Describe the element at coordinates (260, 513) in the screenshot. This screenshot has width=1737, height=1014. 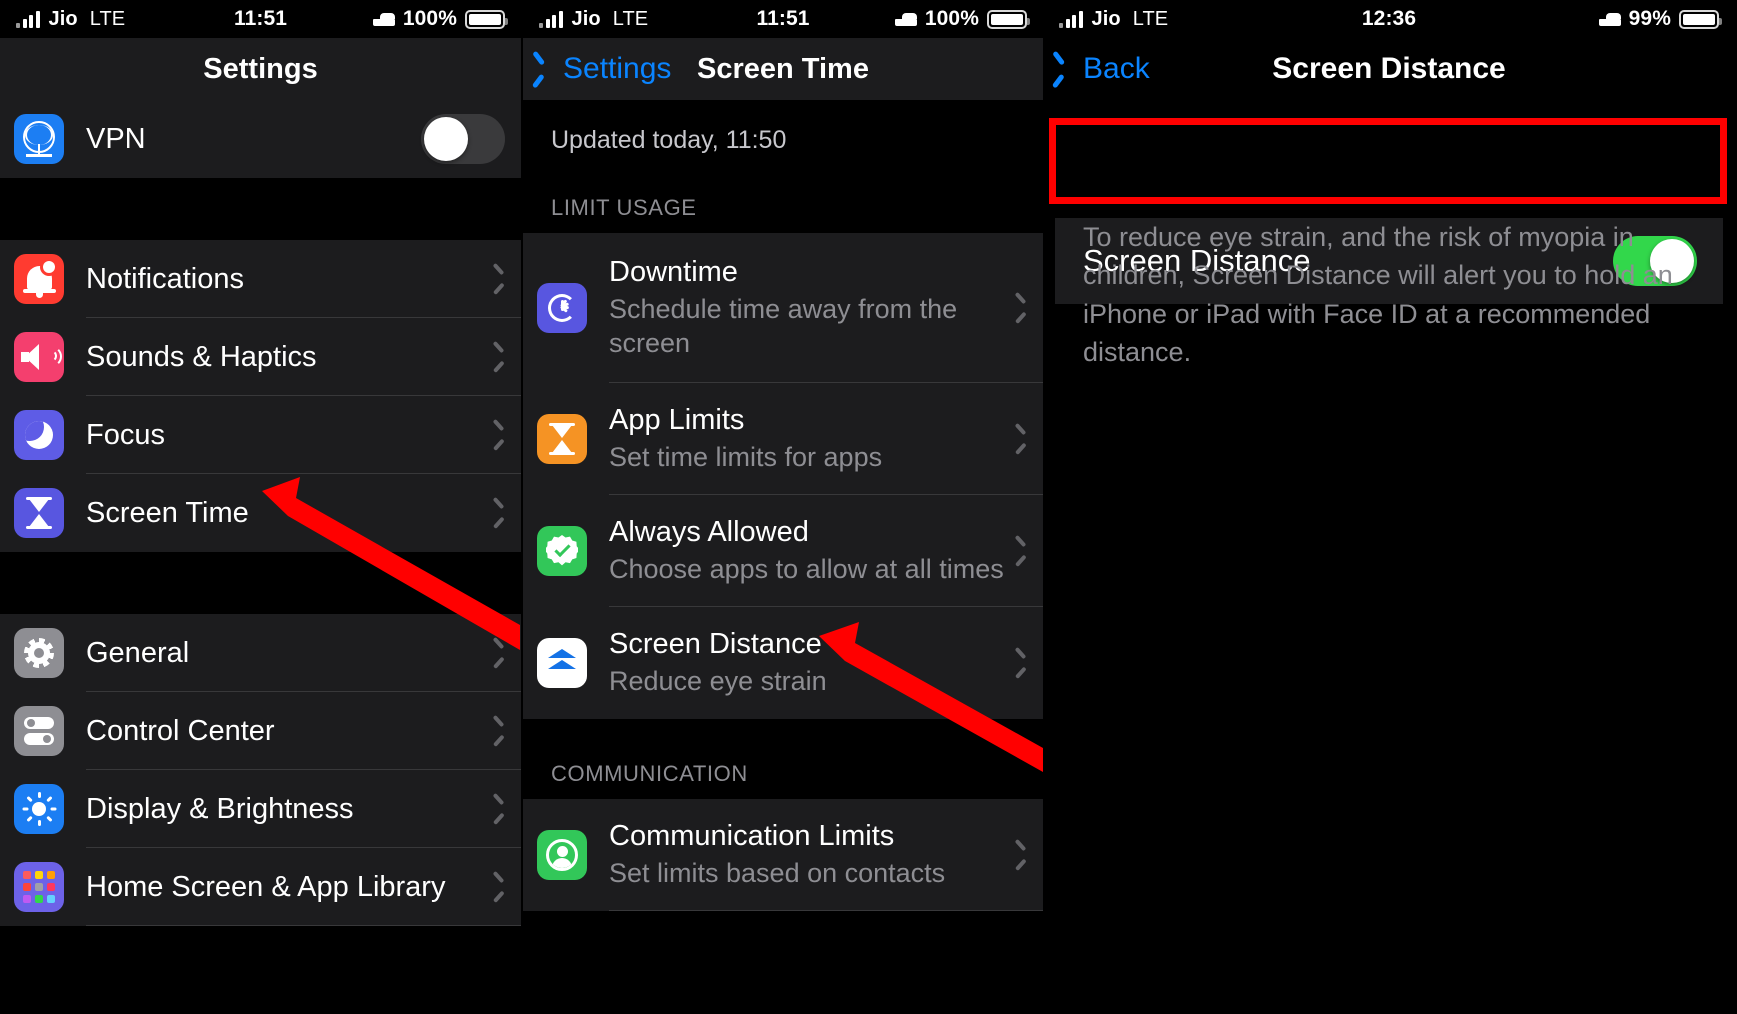
I see `settings-row-screen-time: Screen Time` at that location.